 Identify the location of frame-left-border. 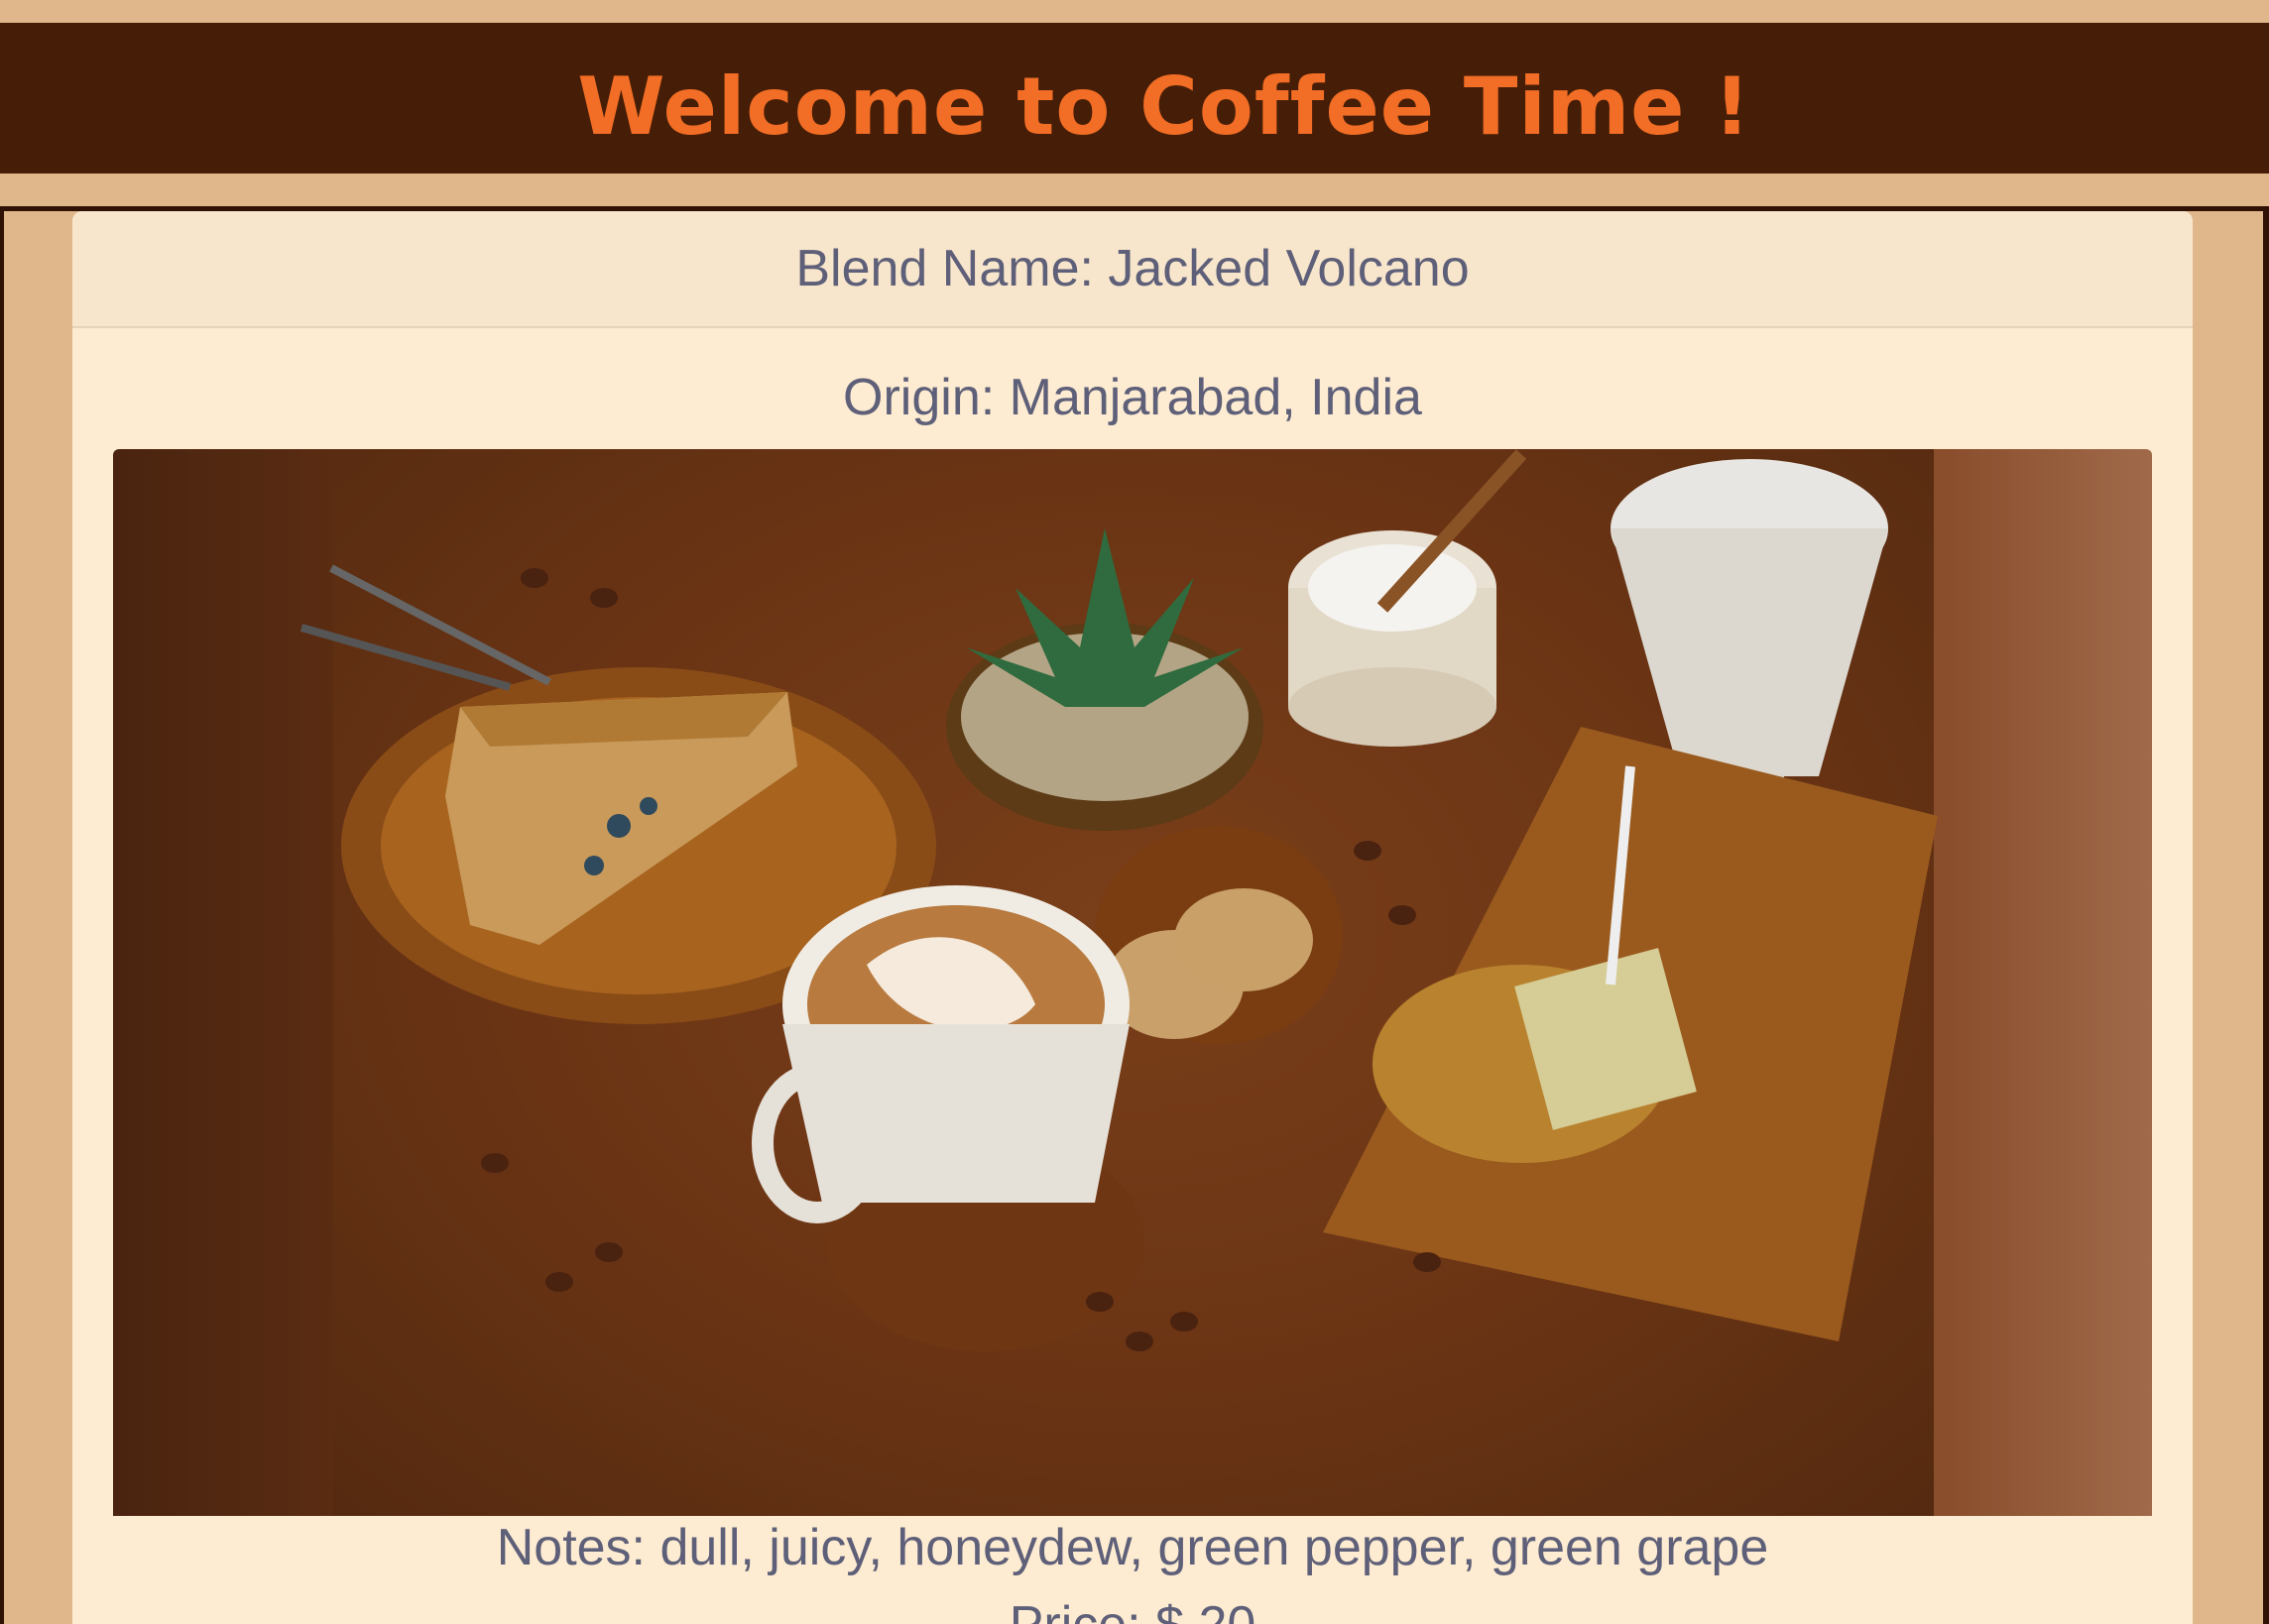
(2, 917).